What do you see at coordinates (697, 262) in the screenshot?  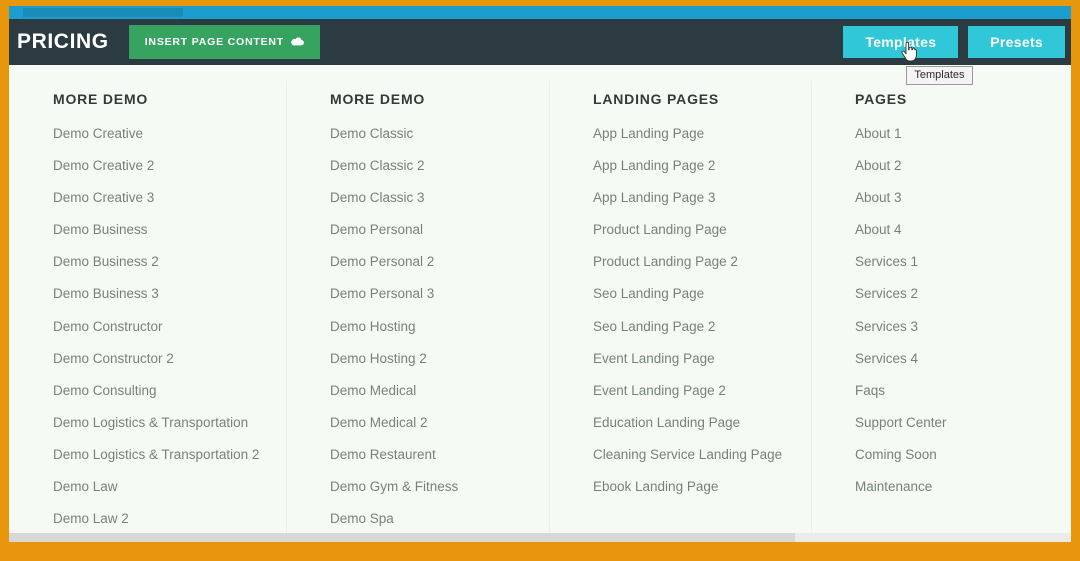 I see `list-item: Product Landing Page 2` at bounding box center [697, 262].